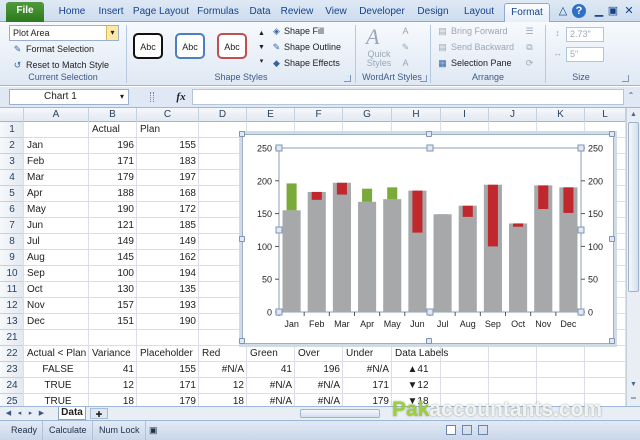 This screenshot has width=640, height=440. Describe the element at coordinates (467, 430) in the screenshot. I see `page-layout-view-icon` at that location.